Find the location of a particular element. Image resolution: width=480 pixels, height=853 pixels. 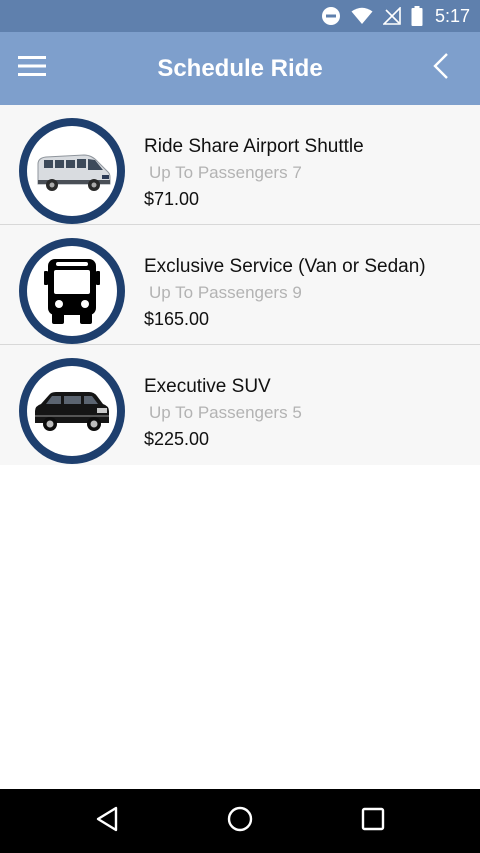

ride-option-executive-suv: Executive SUV Up To Passengers 5 $225.00 is located at coordinates (240, 405).